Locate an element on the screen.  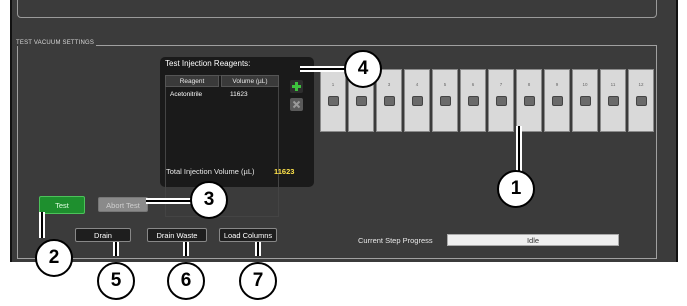
drain-button: Drain is located at coordinates (103, 235).